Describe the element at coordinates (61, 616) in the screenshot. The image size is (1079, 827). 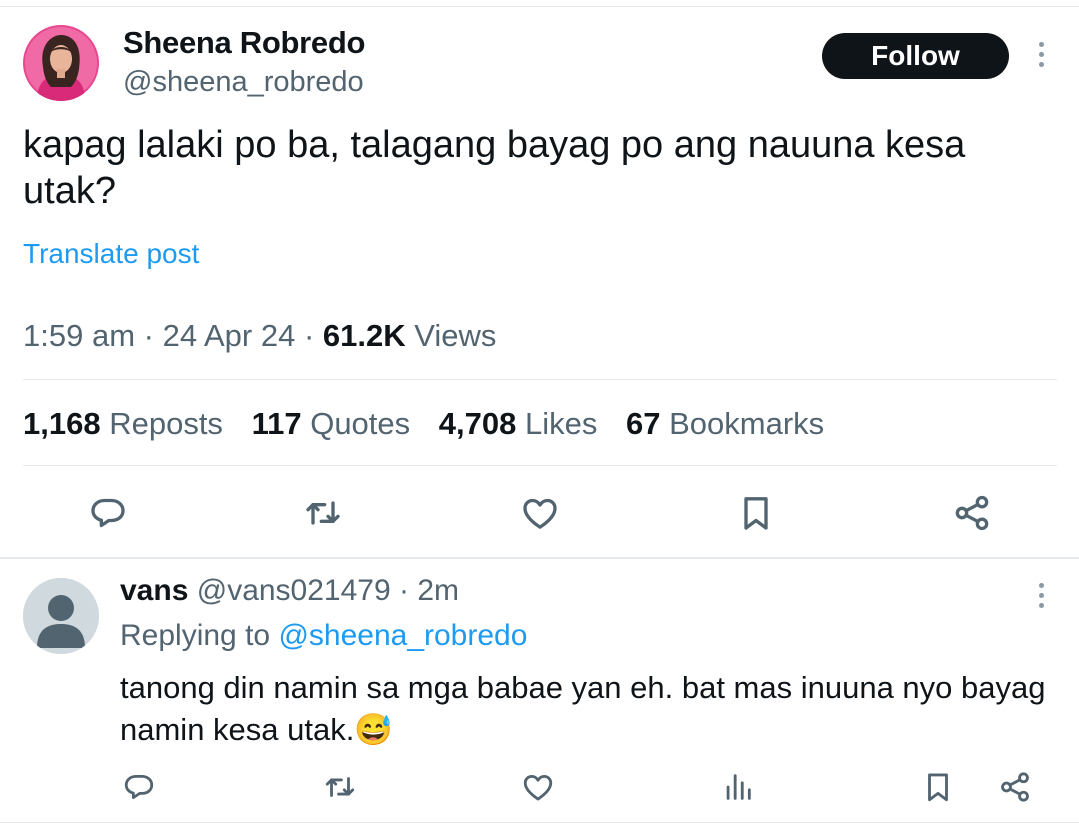
I see `reply-avatar` at that location.